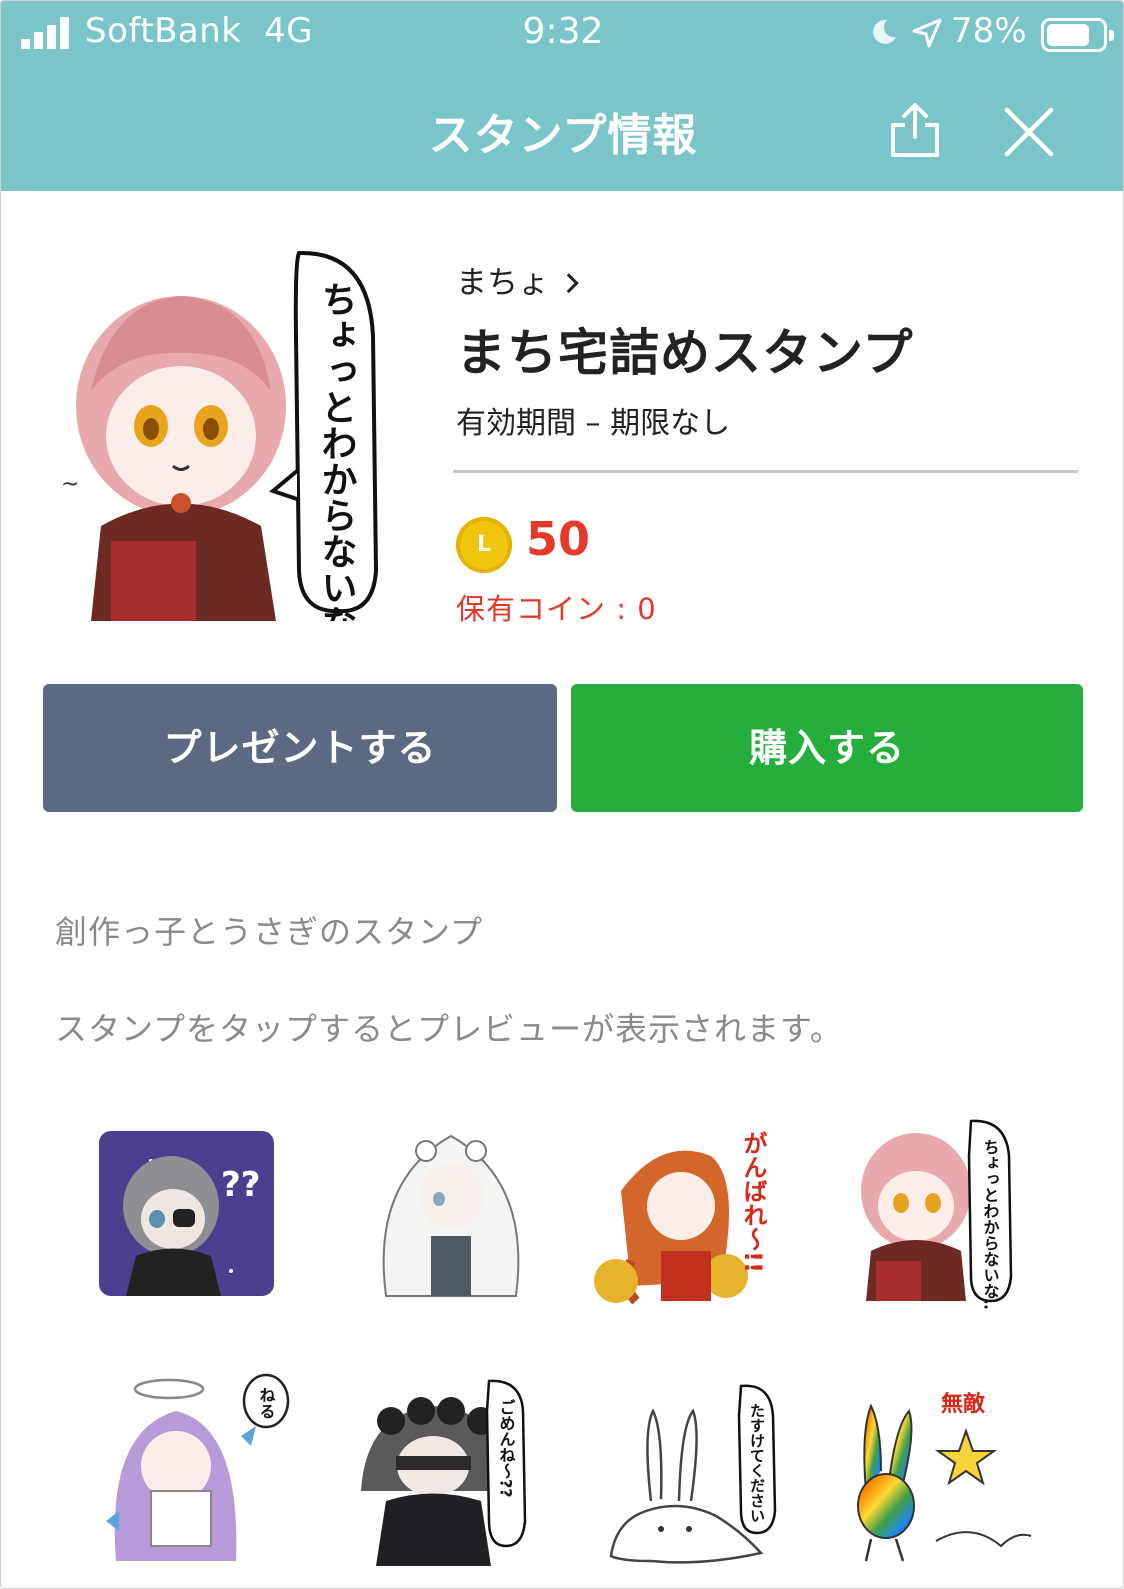 This screenshot has width=1124, height=1589. What do you see at coordinates (562, 36) in the screenshot?
I see `status-bar: SoftBank 4G 9:32 78%` at bounding box center [562, 36].